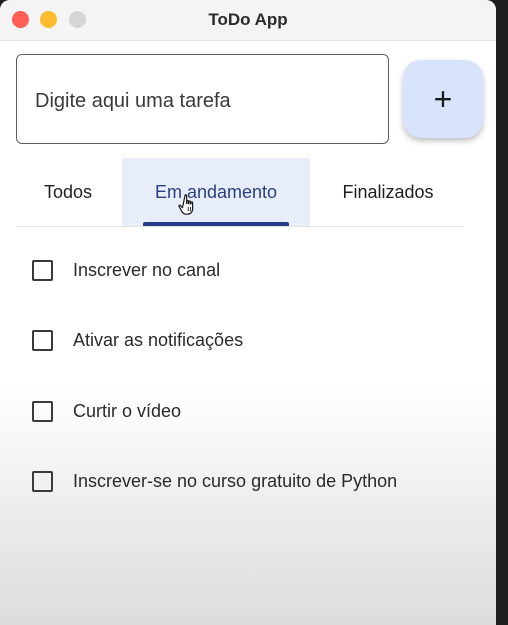 The image size is (508, 625). What do you see at coordinates (186, 204) in the screenshot?
I see `hand-cursor-icon` at bounding box center [186, 204].